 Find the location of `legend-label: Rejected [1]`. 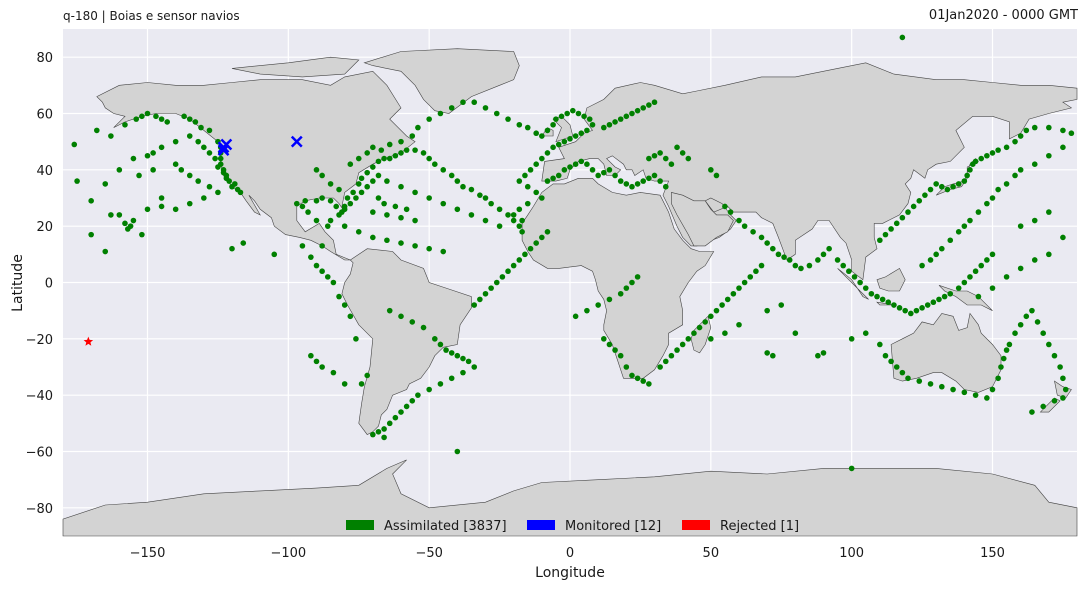

legend-label: Rejected [1] is located at coordinates (759, 526).